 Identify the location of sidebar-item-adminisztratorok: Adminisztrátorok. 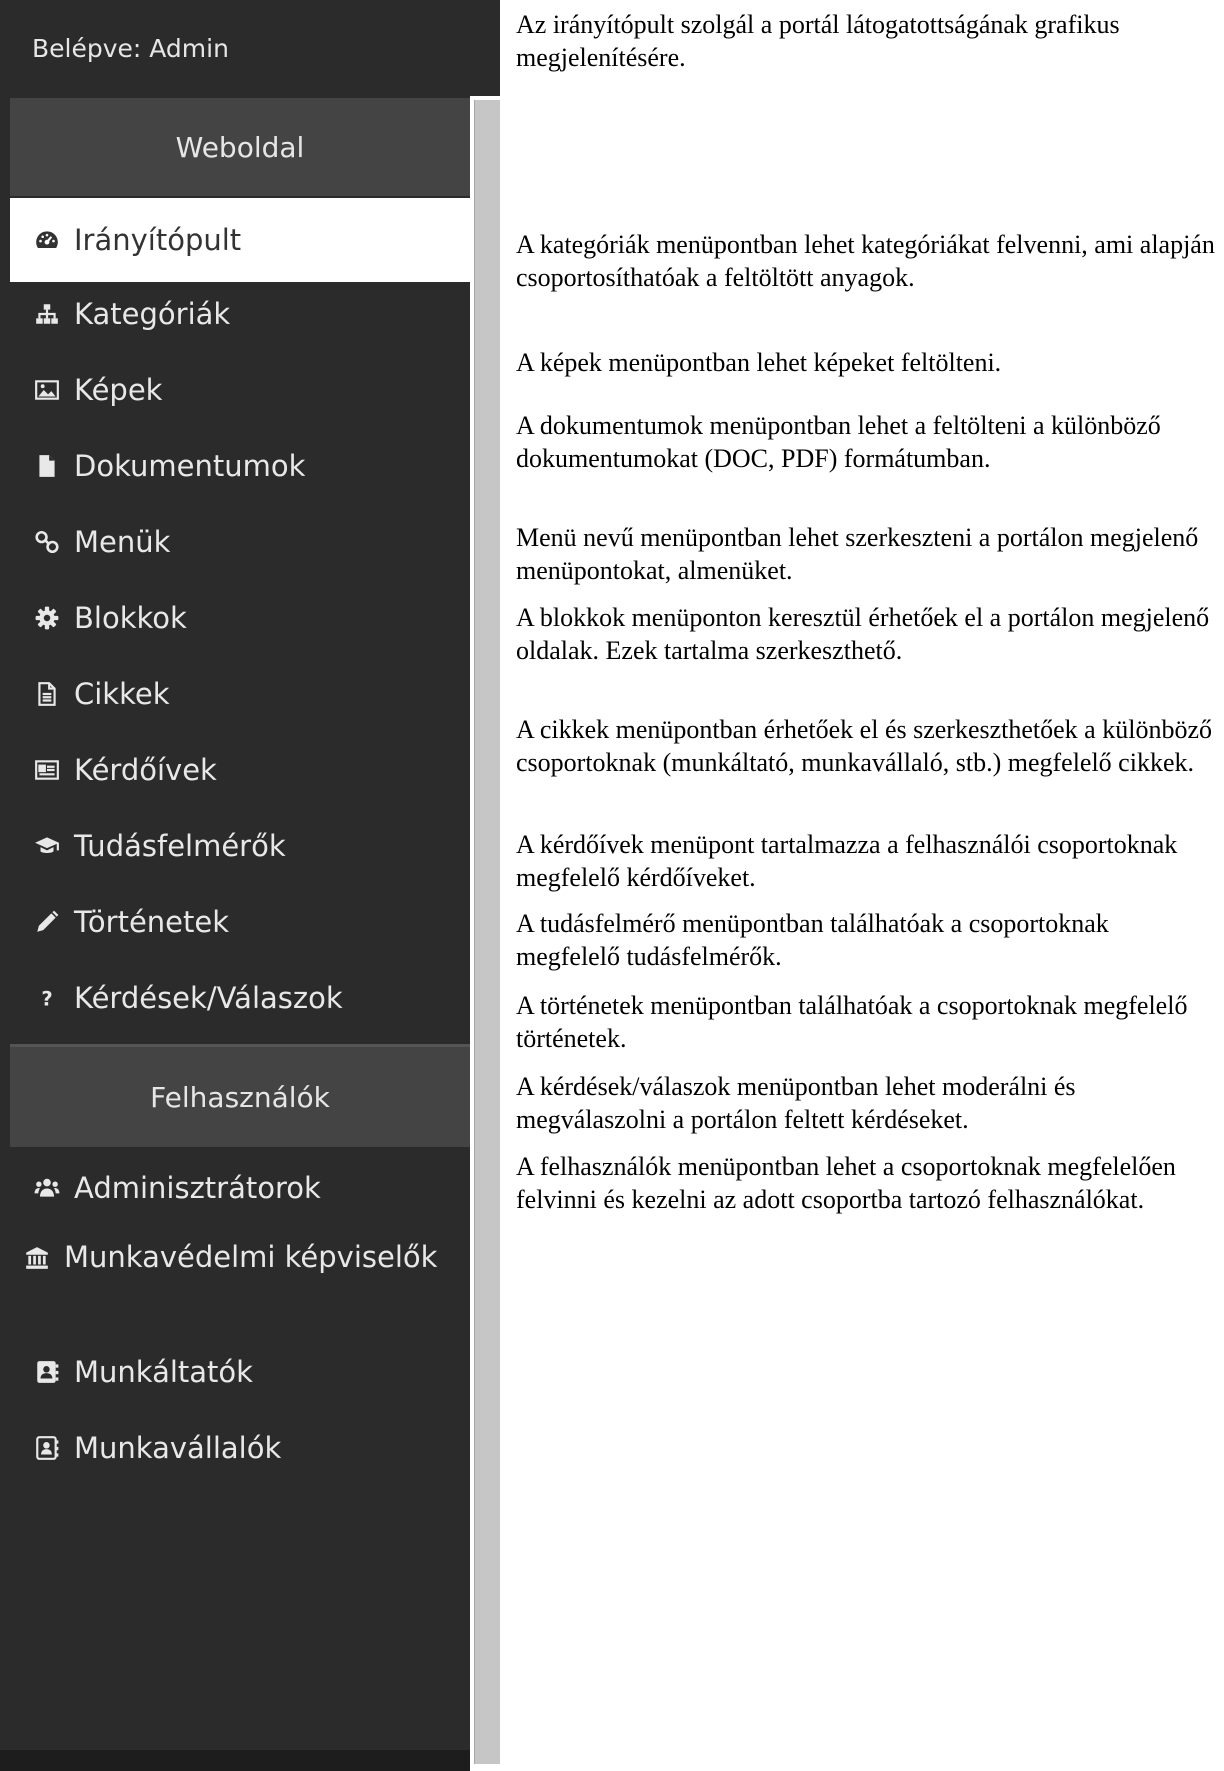
(240, 1188).